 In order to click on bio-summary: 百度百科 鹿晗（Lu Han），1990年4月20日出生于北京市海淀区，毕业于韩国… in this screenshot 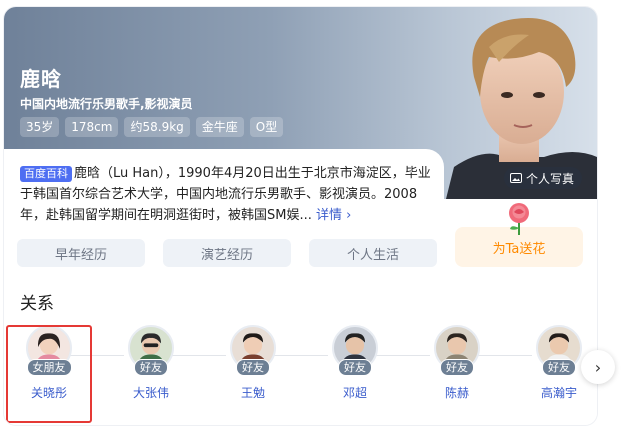, I will do `click(230, 194)`.